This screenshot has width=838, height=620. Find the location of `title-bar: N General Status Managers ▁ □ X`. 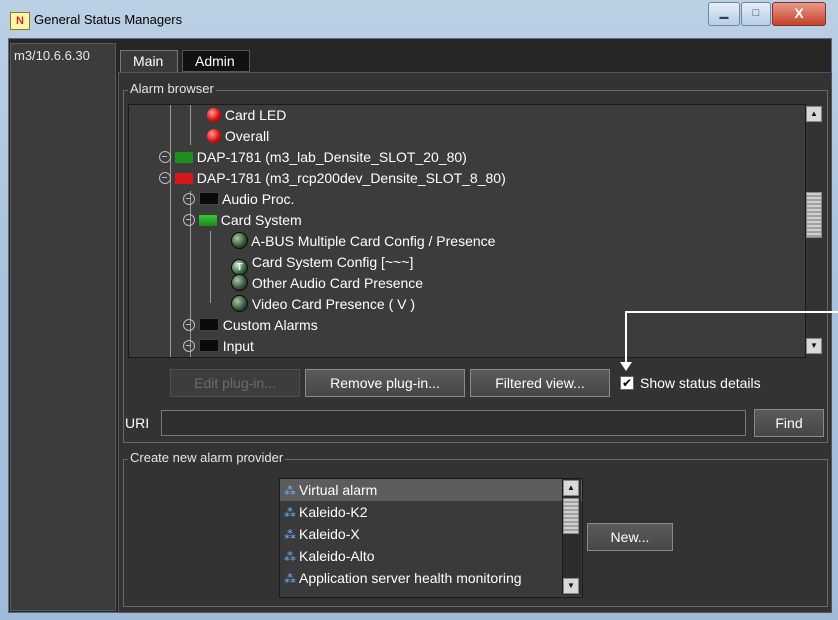

title-bar: N General Status Managers ▁ □ X is located at coordinates (419, 19).